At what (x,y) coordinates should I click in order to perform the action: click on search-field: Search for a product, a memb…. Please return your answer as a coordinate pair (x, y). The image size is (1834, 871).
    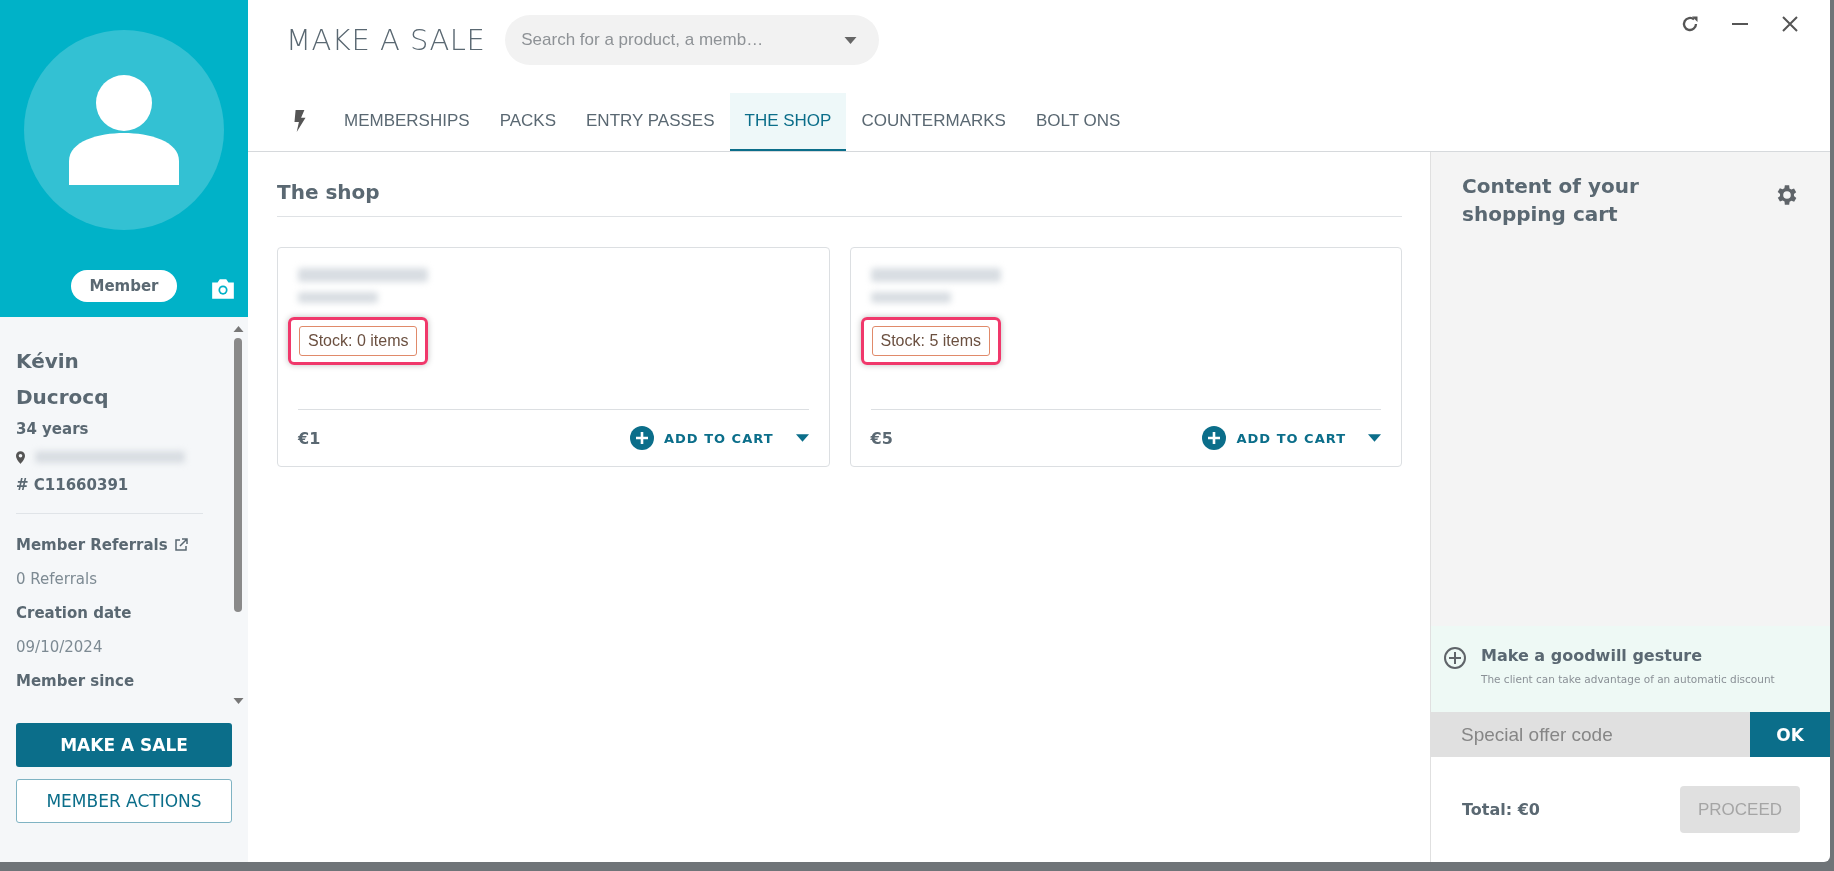
    Looking at the image, I should click on (692, 40).